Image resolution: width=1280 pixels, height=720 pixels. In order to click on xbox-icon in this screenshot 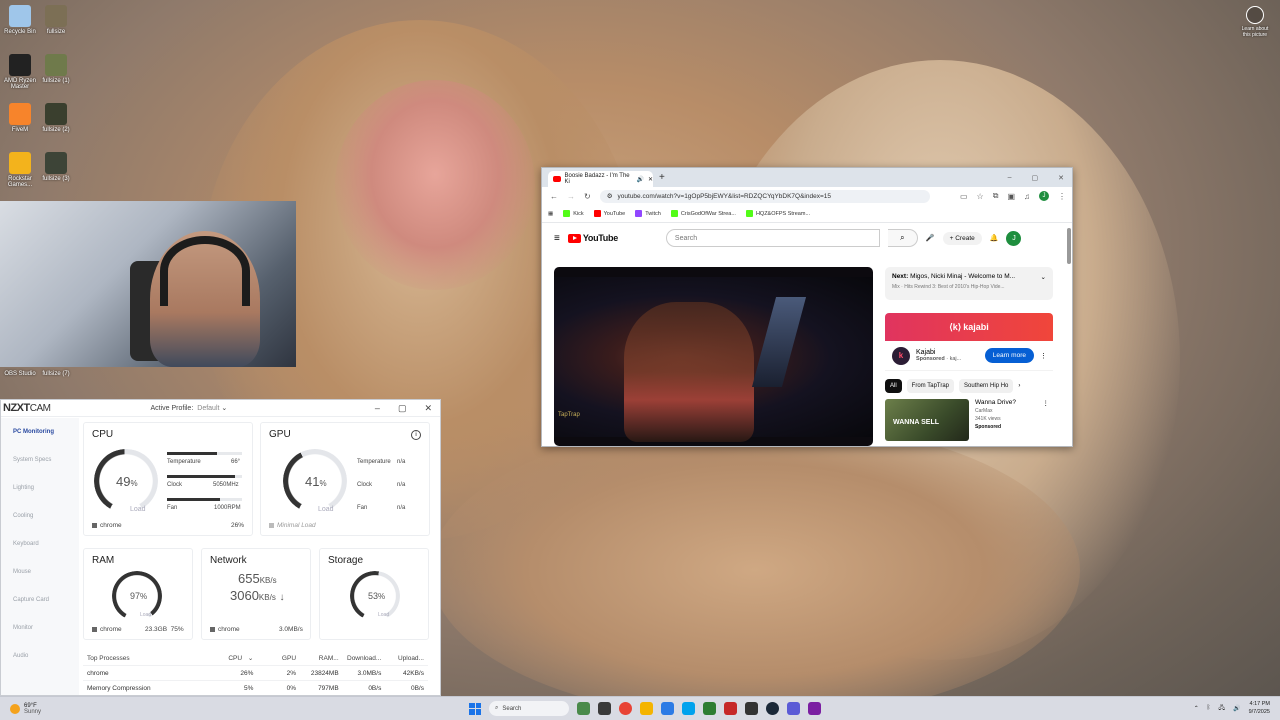, I will do `click(709, 708)`.